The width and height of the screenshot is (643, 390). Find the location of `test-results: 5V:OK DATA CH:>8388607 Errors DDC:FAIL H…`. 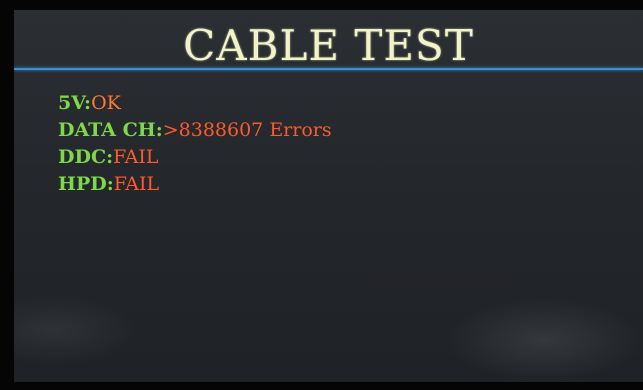

test-results: 5V:OK DATA CH:>8388607 Errors DDC:FAIL H… is located at coordinates (195, 144).